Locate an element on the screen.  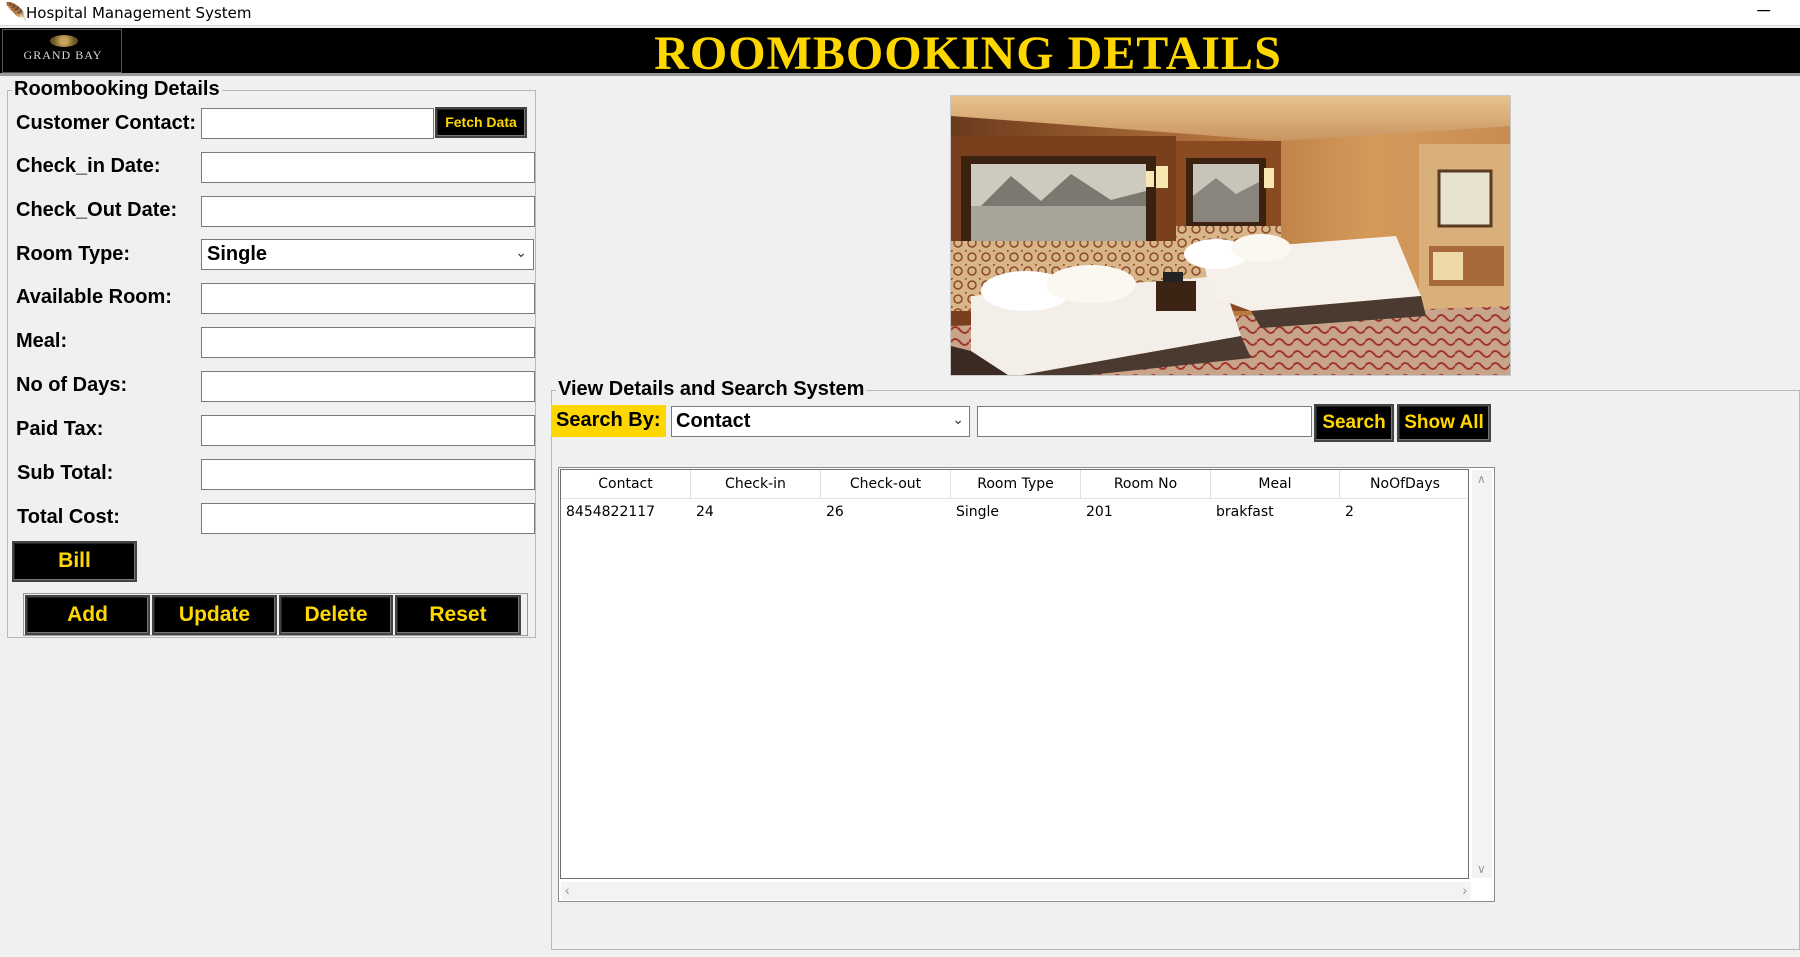
hotel-room-photo is located at coordinates (1230, 235).